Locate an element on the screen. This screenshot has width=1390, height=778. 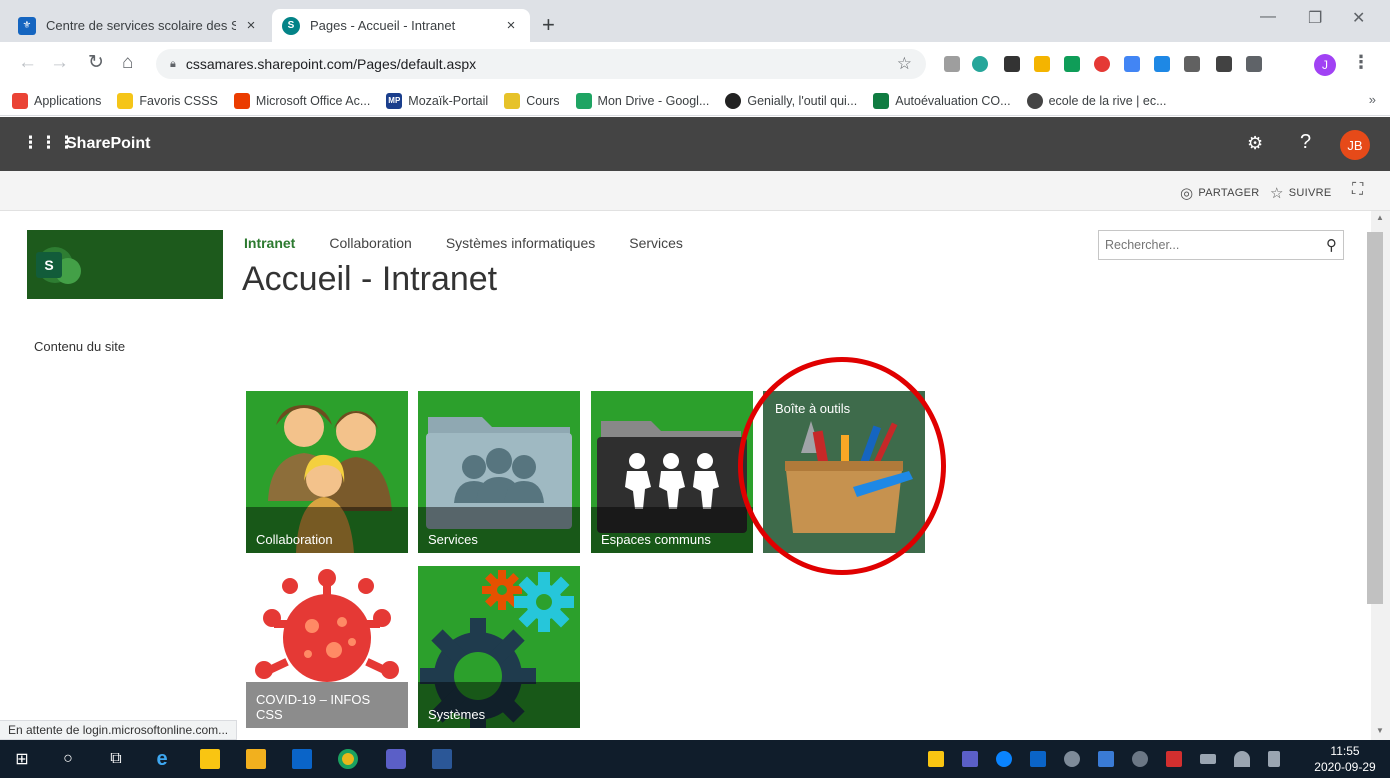
back-arrow-icon: ← is located at coordinates (27, 63).